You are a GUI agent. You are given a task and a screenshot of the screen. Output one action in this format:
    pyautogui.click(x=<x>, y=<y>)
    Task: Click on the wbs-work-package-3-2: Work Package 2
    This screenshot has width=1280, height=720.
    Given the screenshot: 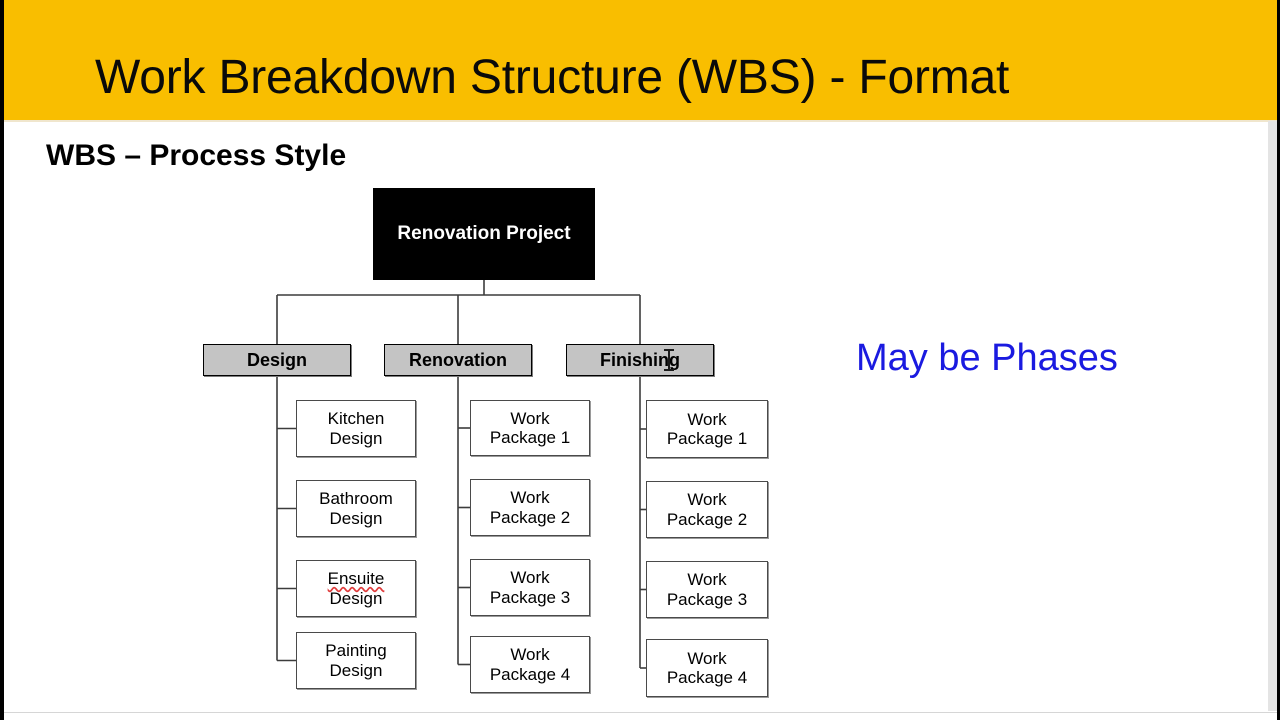 What is the action you would take?
    pyautogui.click(x=707, y=509)
    